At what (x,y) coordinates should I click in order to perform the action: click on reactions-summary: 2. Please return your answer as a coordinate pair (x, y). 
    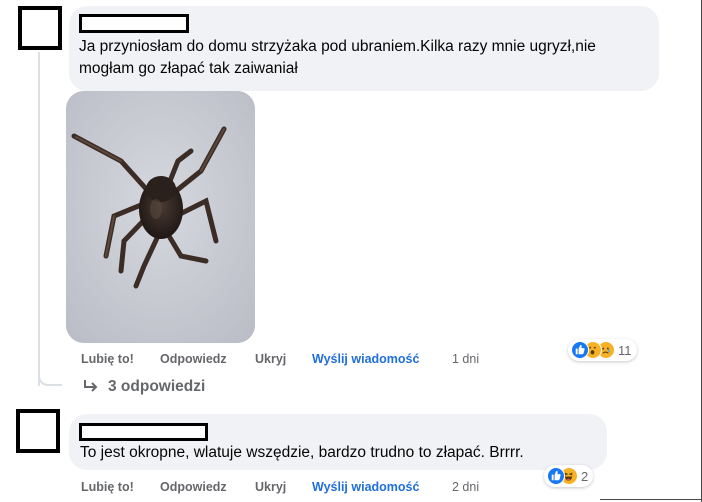
    Looking at the image, I should click on (569, 476).